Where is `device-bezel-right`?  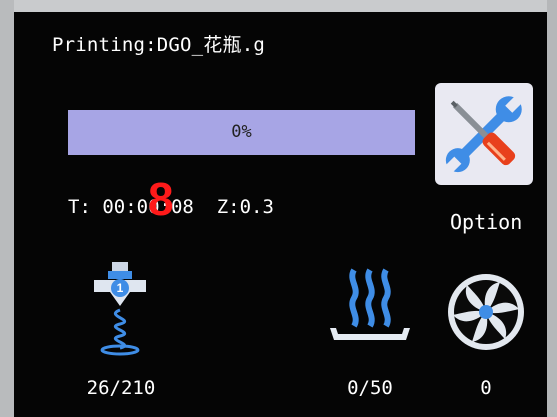
device-bezel-right is located at coordinates (552, 208).